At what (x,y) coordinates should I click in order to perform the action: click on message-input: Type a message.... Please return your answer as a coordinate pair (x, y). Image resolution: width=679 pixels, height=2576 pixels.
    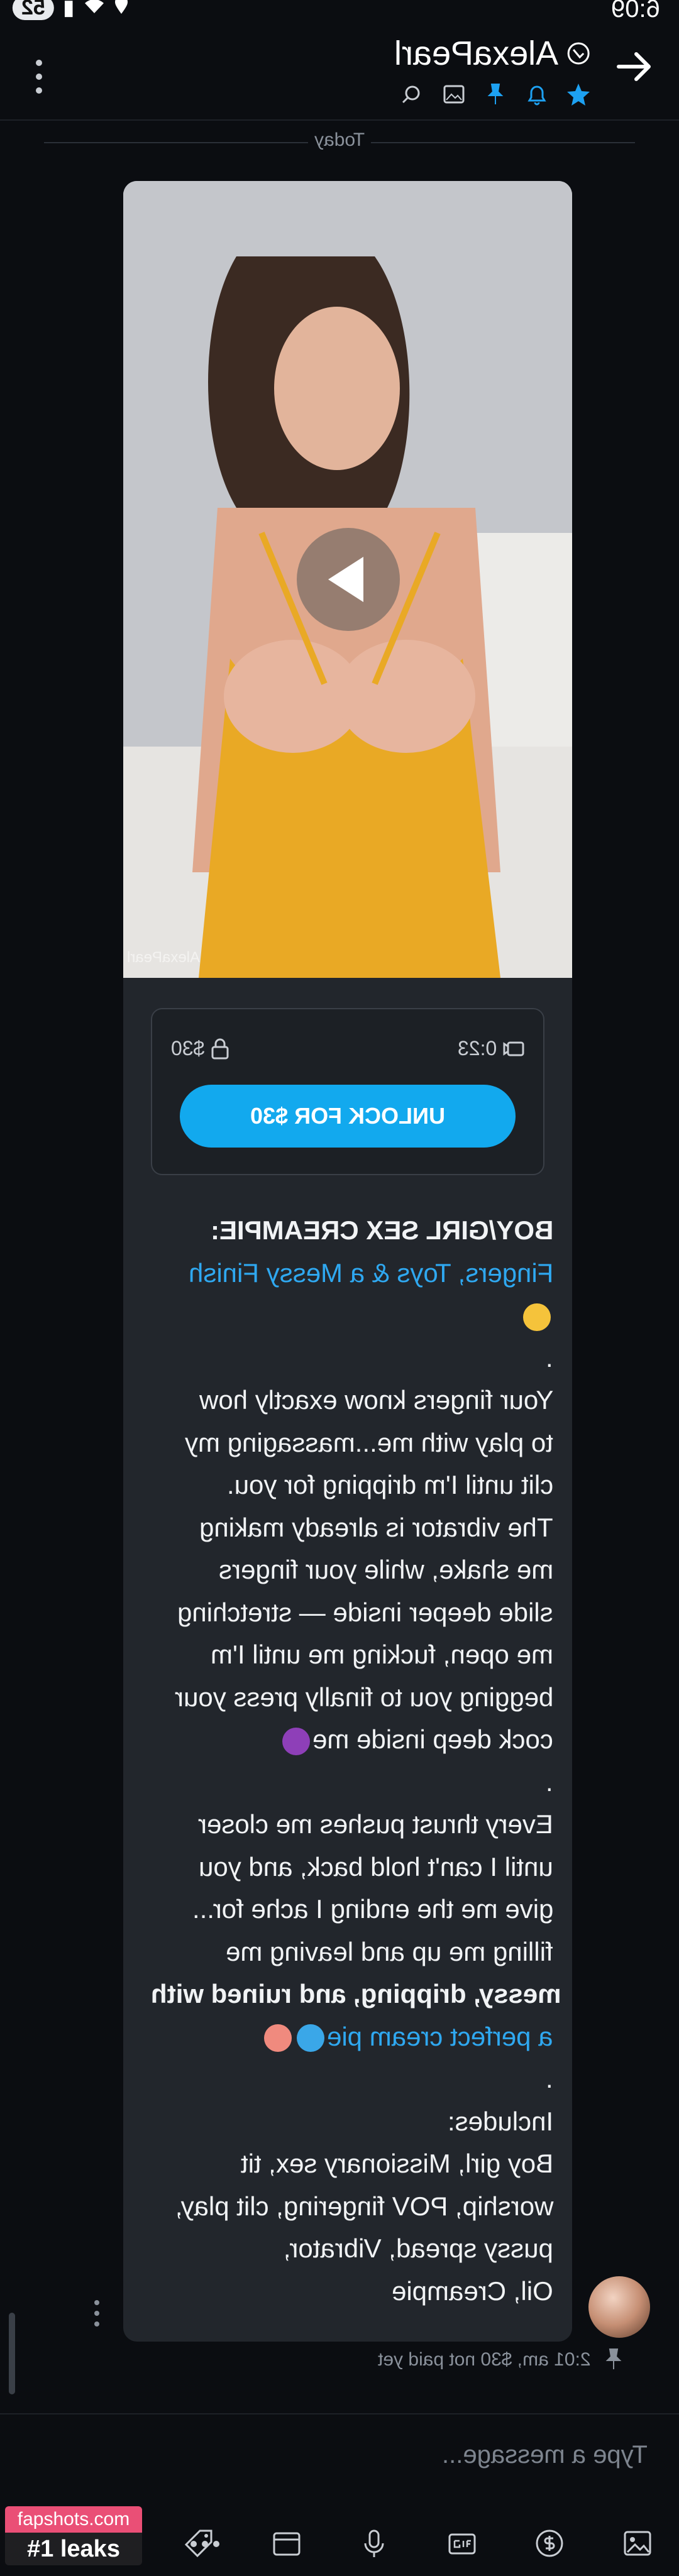
    Looking at the image, I should click on (339, 2455).